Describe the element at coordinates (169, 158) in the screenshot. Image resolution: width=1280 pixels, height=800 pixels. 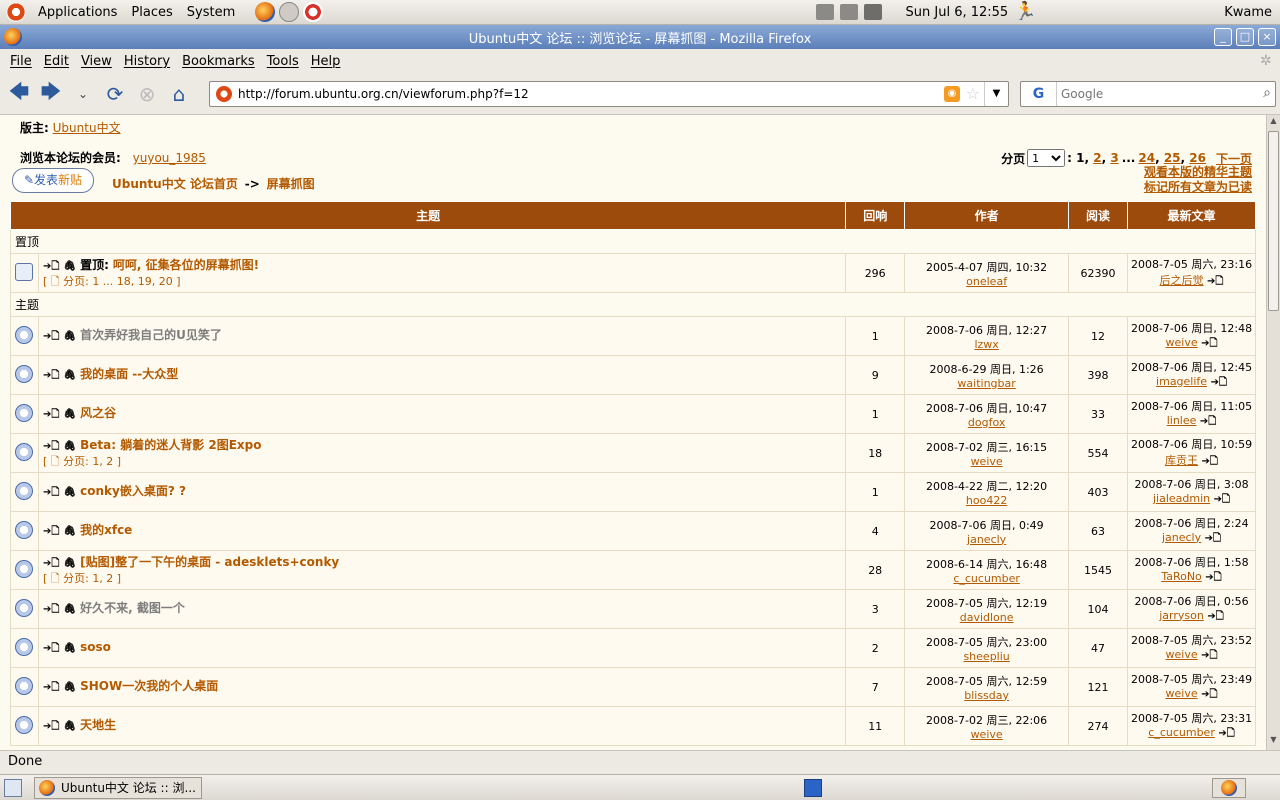
I see `member-link: yuyou_1985` at that location.